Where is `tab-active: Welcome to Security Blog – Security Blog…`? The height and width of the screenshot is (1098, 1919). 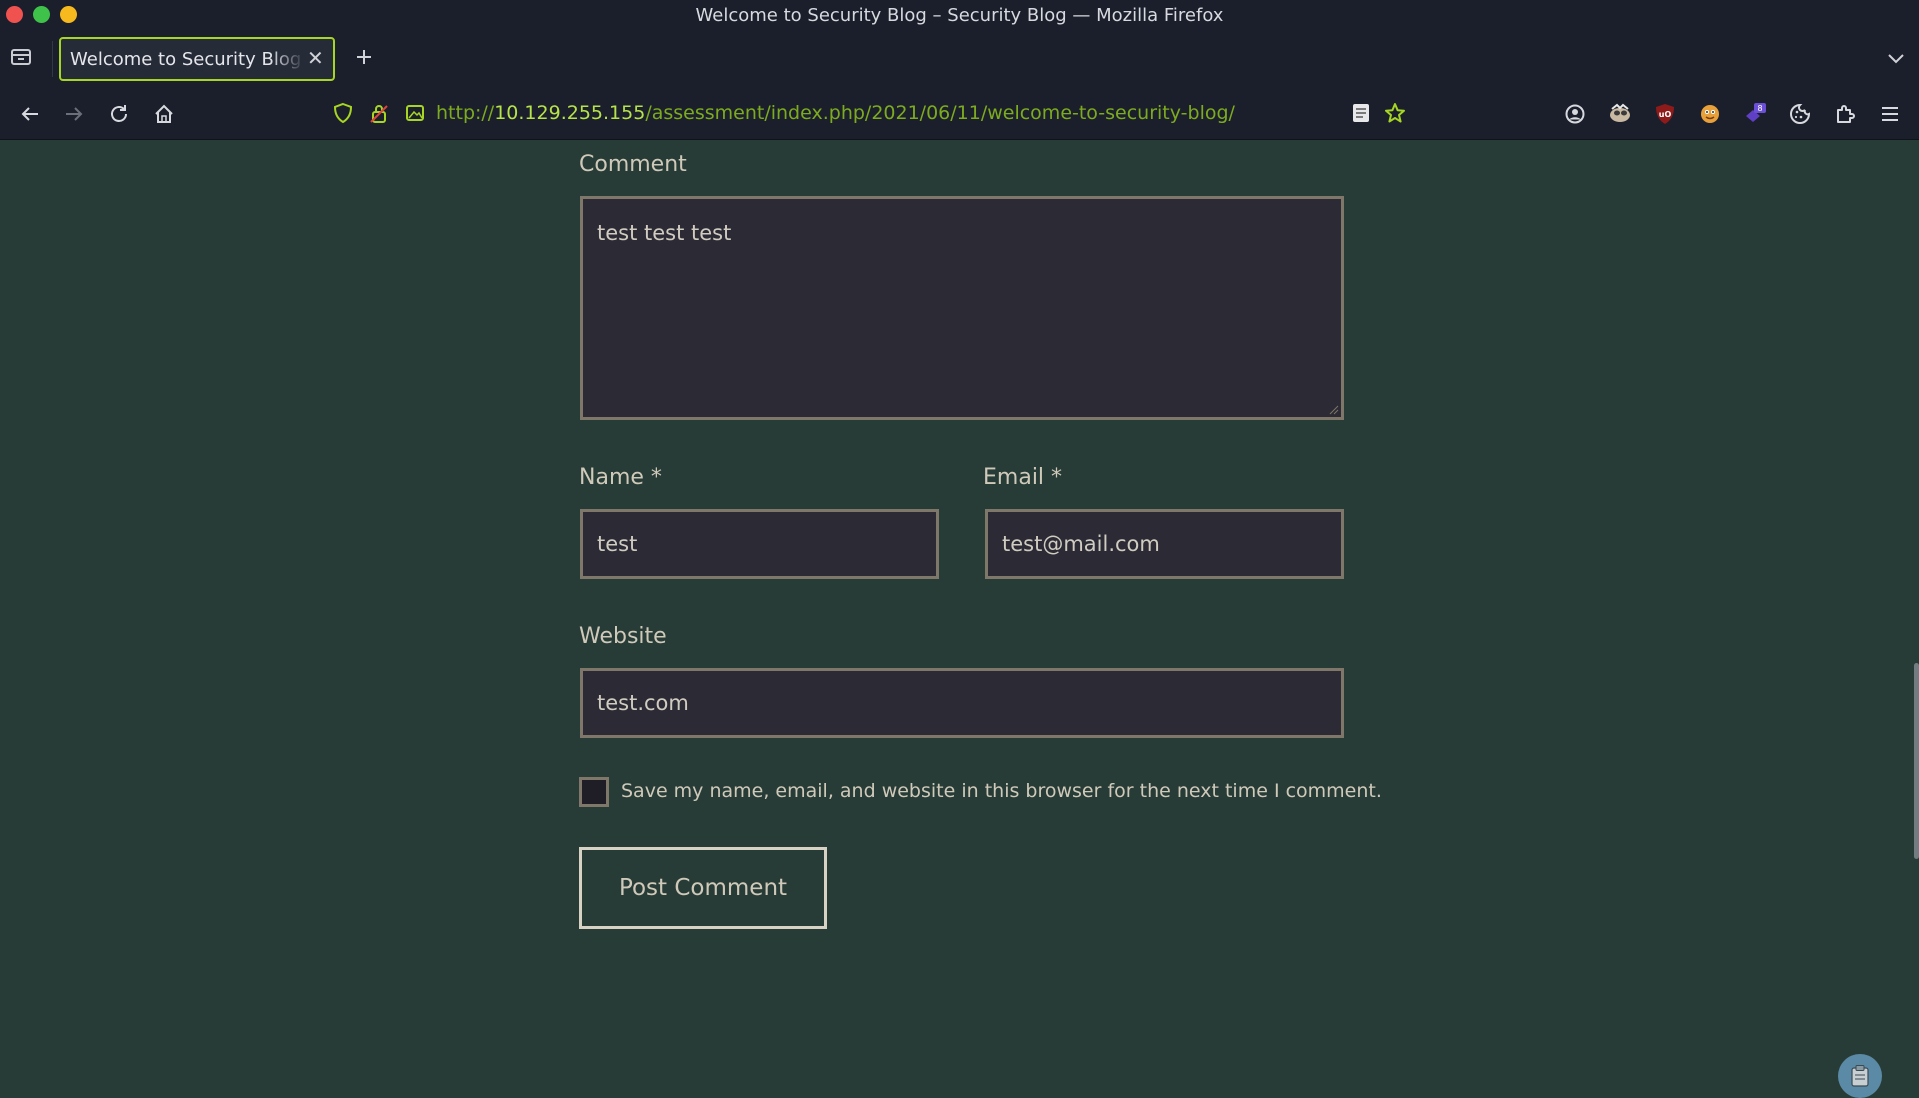 tab-active: Welcome to Security Blog – Security Blog… is located at coordinates (197, 59).